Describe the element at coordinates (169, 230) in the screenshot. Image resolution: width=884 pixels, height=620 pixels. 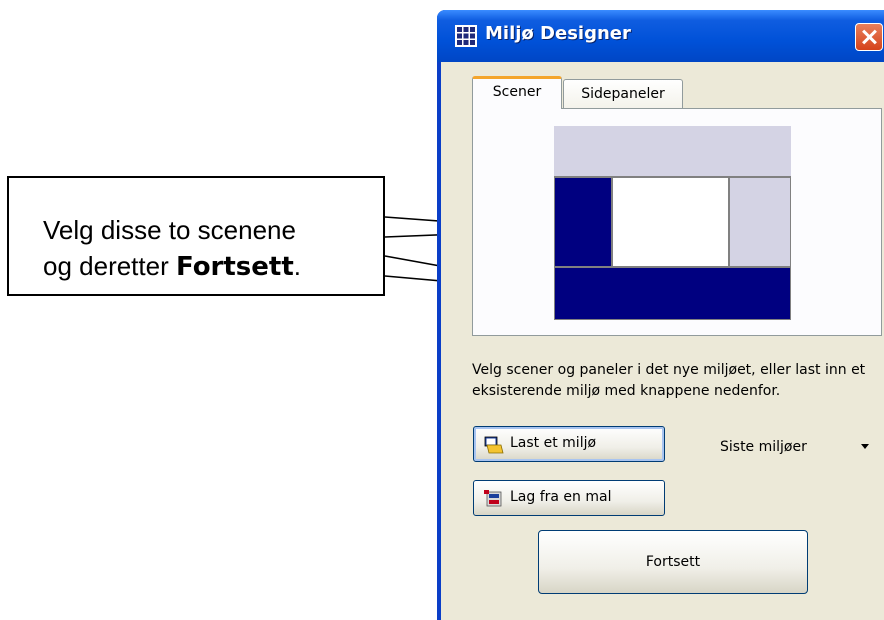
I see `callout-line-1: Velg disse to scenene` at that location.